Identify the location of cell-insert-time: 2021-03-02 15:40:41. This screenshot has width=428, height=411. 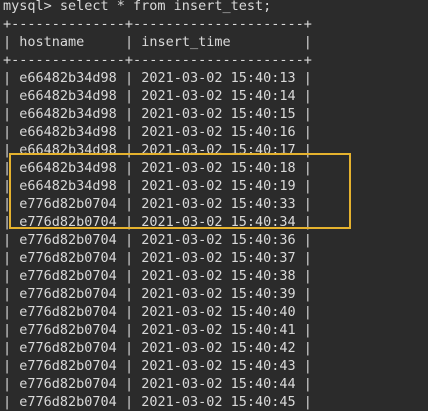
(218, 330).